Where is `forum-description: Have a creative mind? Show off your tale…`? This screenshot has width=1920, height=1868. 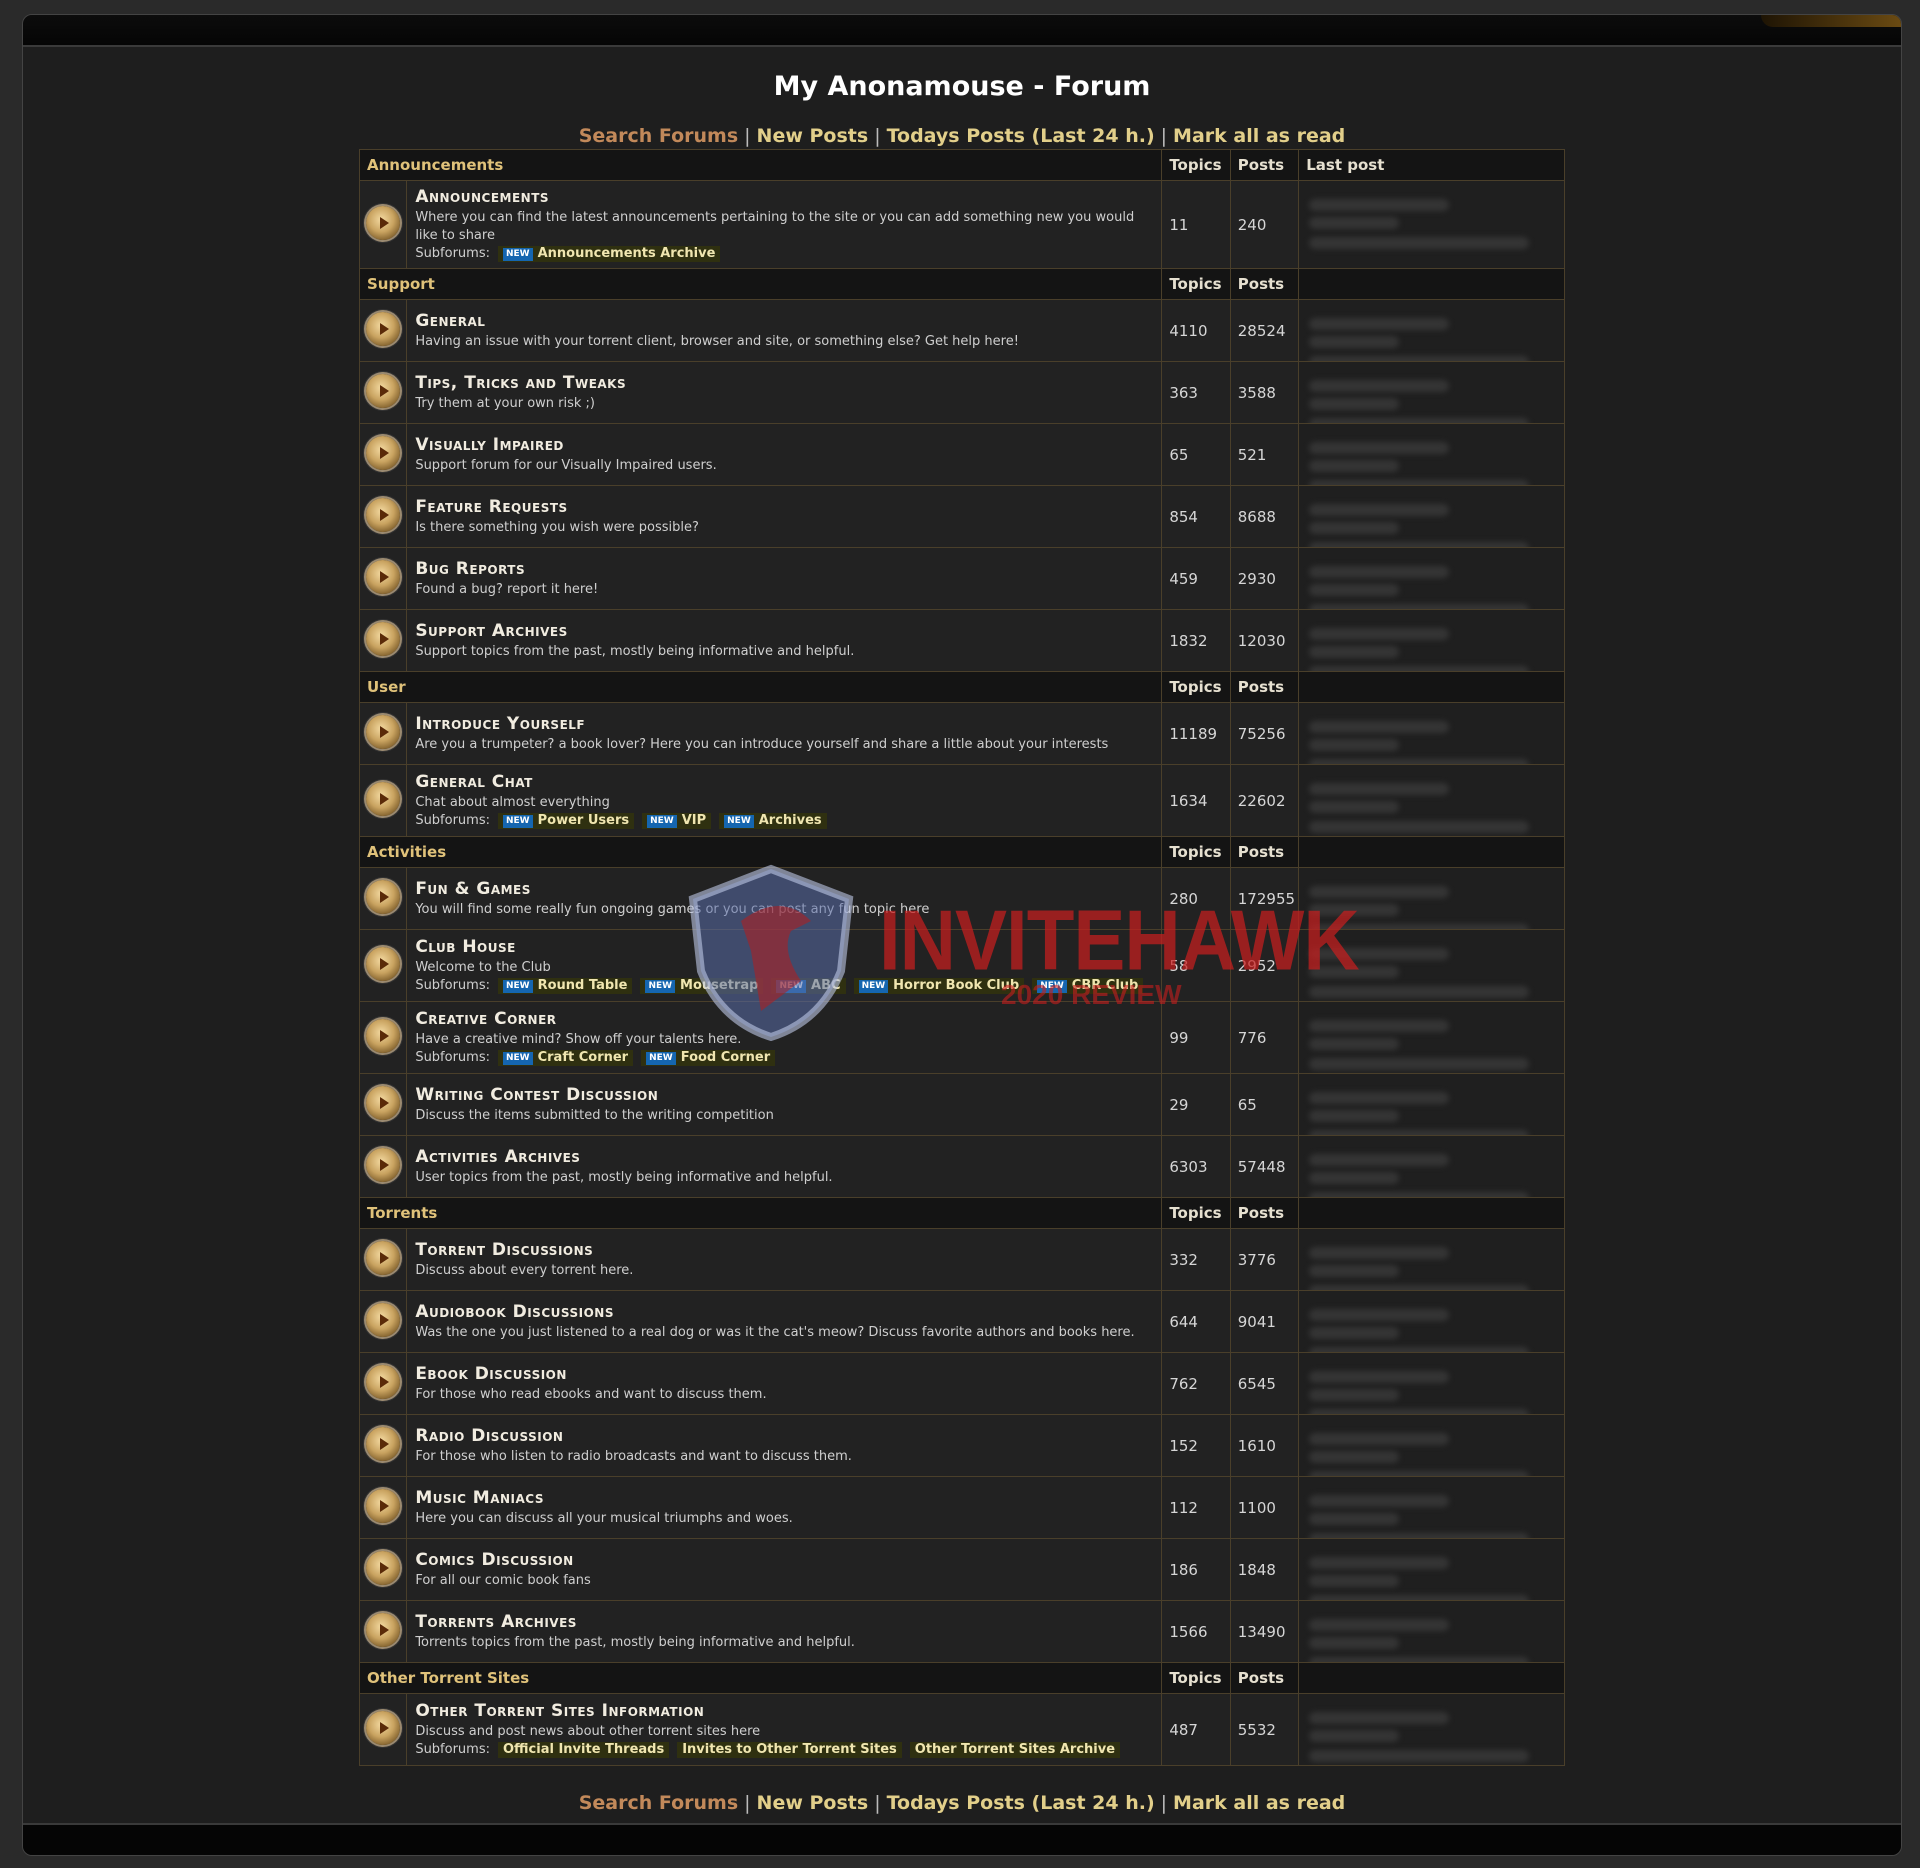 forum-description: Have a creative mind? Show off your tale… is located at coordinates (578, 1039).